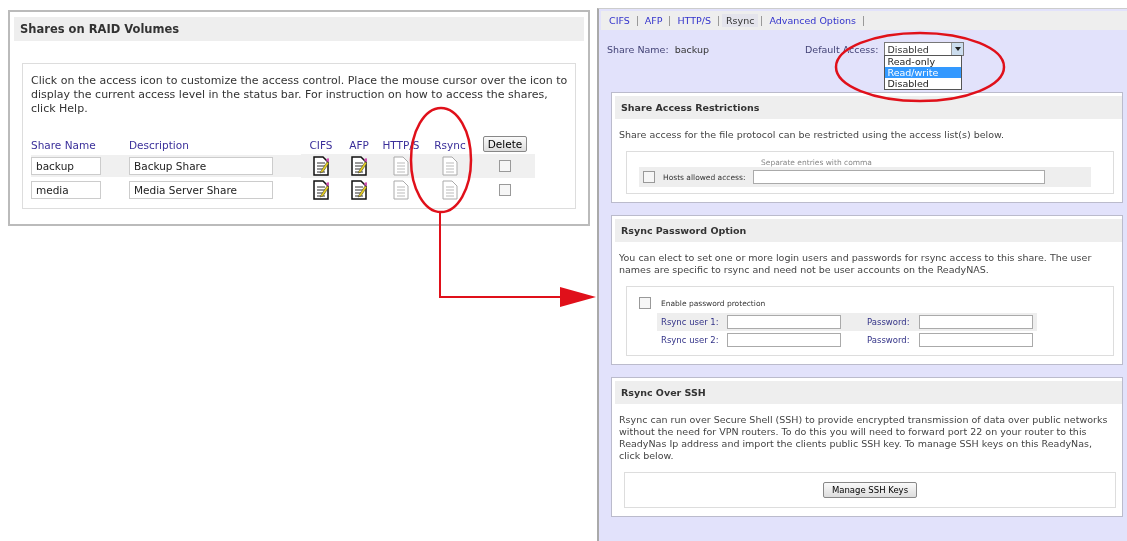 The width and height of the screenshot is (1127, 541). What do you see at coordinates (638, 49) in the screenshot?
I see `share-name-label: Share Name:` at bounding box center [638, 49].